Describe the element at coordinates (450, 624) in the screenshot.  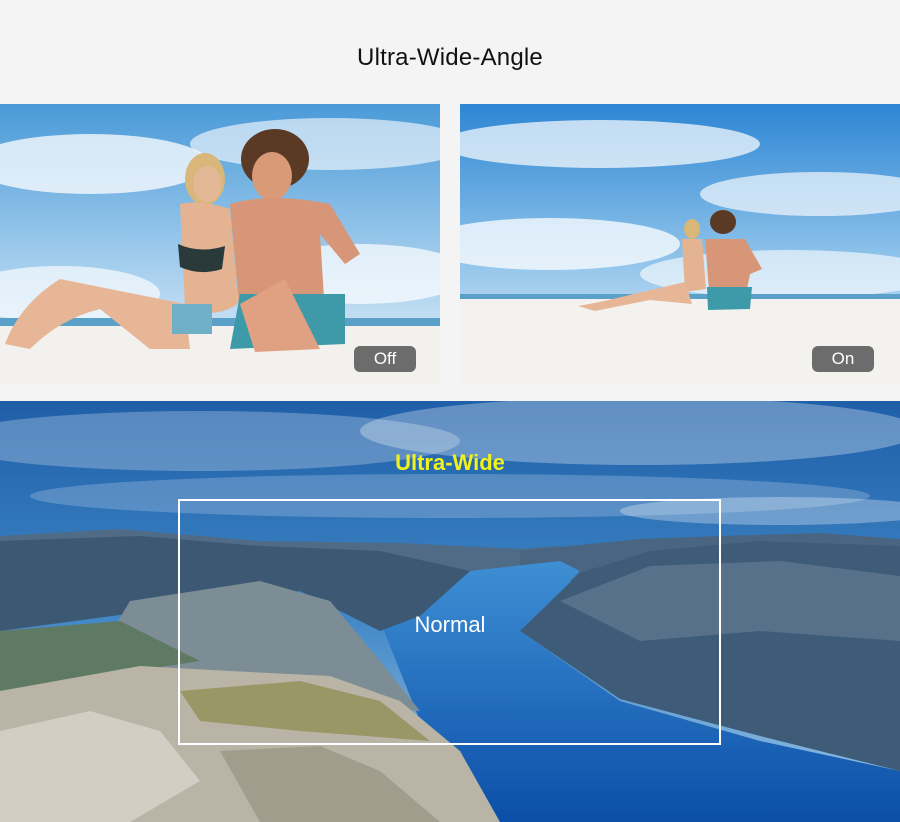
I see `normal-label: Normal` at that location.